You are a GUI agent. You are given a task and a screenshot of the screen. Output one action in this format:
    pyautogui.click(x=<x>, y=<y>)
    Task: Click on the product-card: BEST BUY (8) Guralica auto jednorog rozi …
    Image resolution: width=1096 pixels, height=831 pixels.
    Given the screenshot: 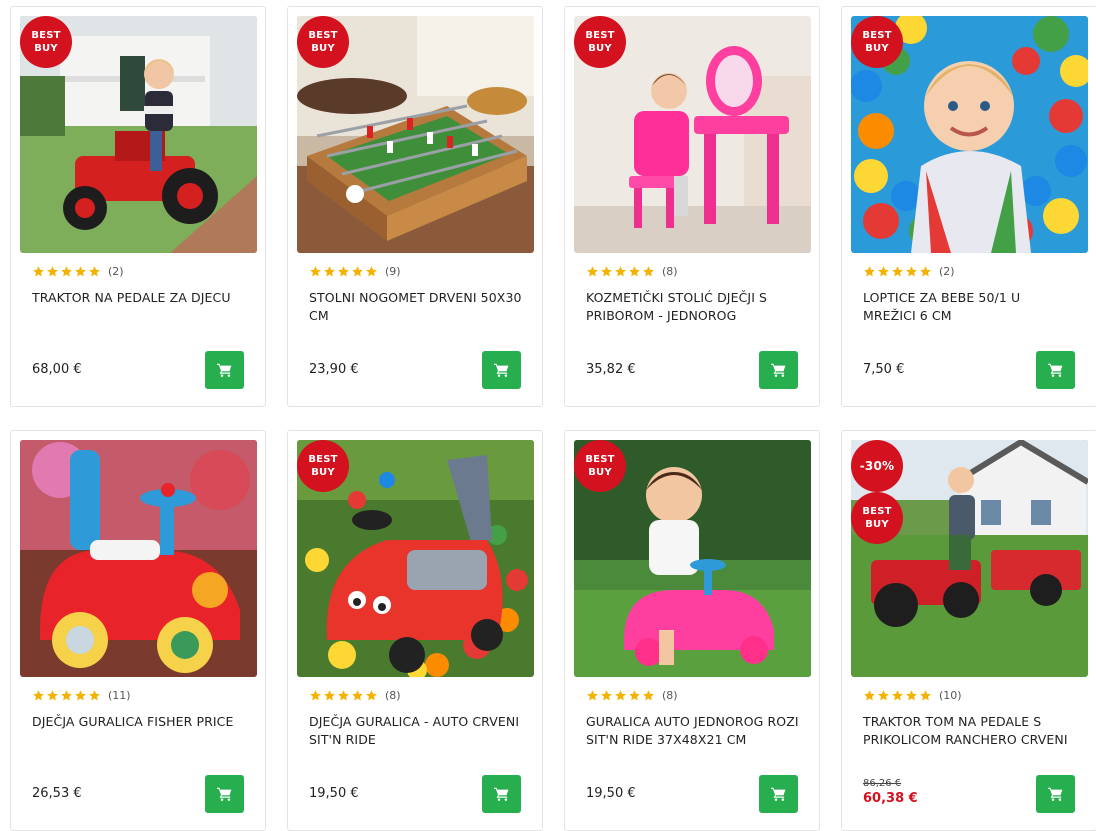 What is the action you would take?
    pyautogui.click(x=692, y=630)
    